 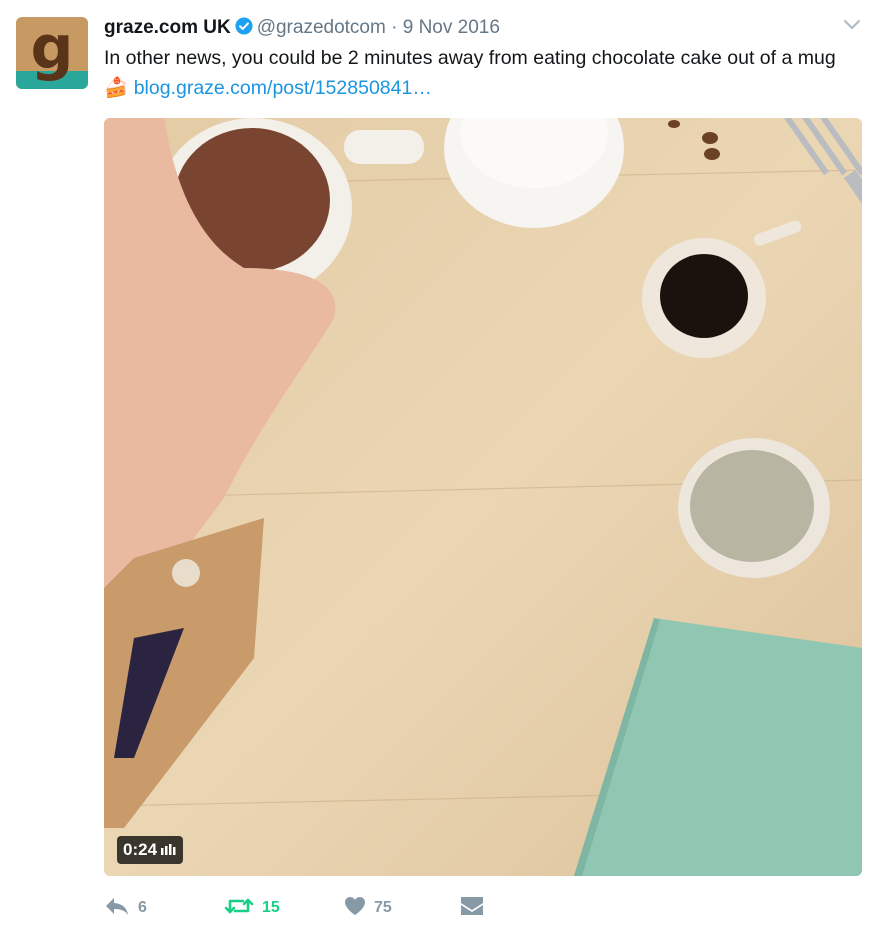 What do you see at coordinates (402, 908) in the screenshot?
I see `like-button: 75` at bounding box center [402, 908].